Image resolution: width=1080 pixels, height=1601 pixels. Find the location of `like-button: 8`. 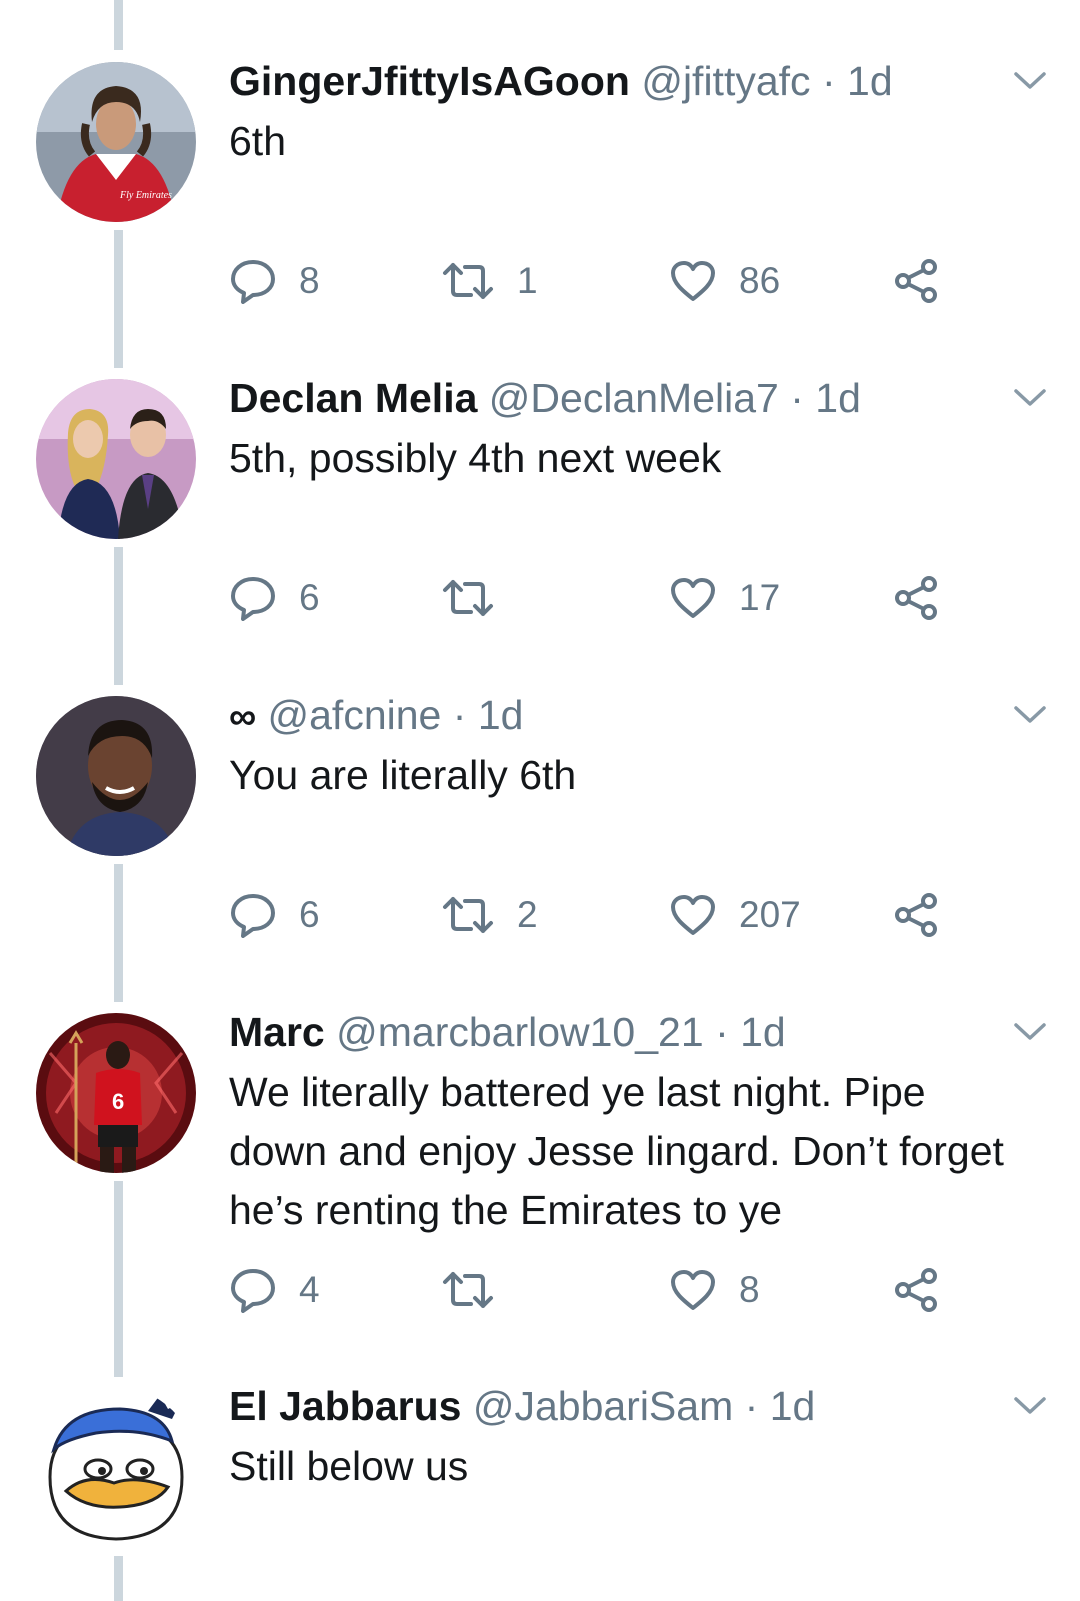

like-button: 8 is located at coordinates (714, 1290).